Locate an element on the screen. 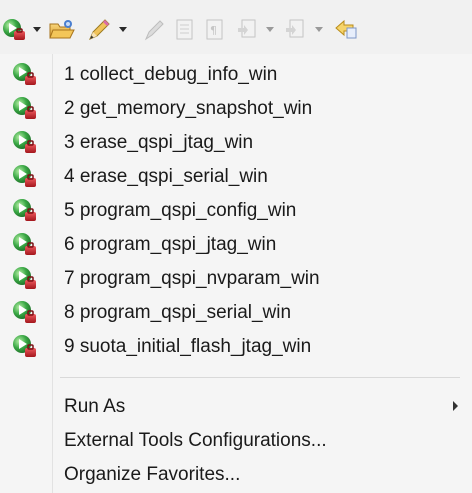  favorite-item-program-qspi-nvparam: 7 program_qspi_nvparam_win is located at coordinates (236, 279).